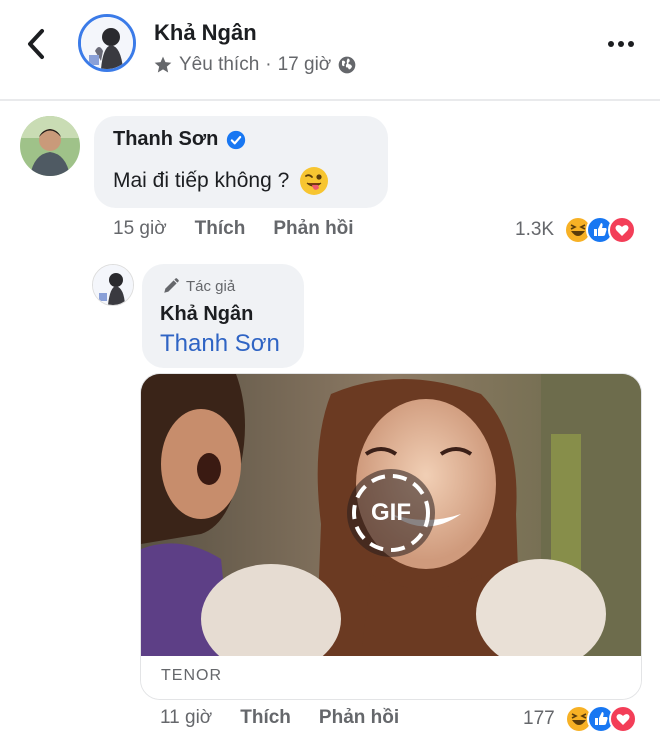 The height and width of the screenshot is (747, 660). I want to click on comment-author: Thanh Sơn, so click(179, 139).